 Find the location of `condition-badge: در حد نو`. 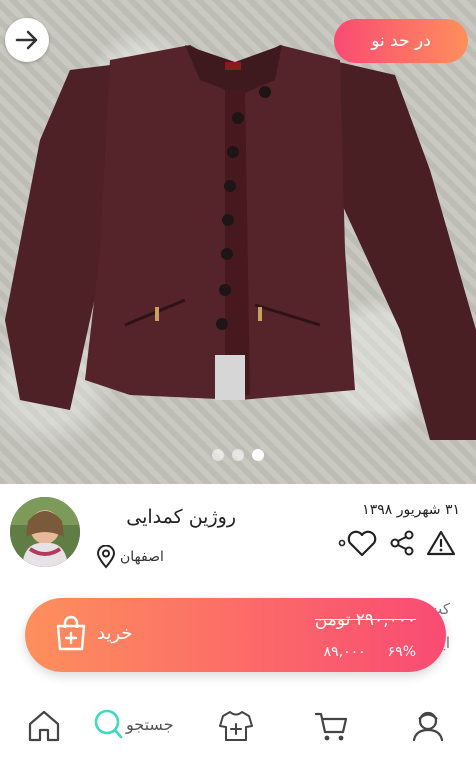

condition-badge: در حد نو is located at coordinates (401, 41).